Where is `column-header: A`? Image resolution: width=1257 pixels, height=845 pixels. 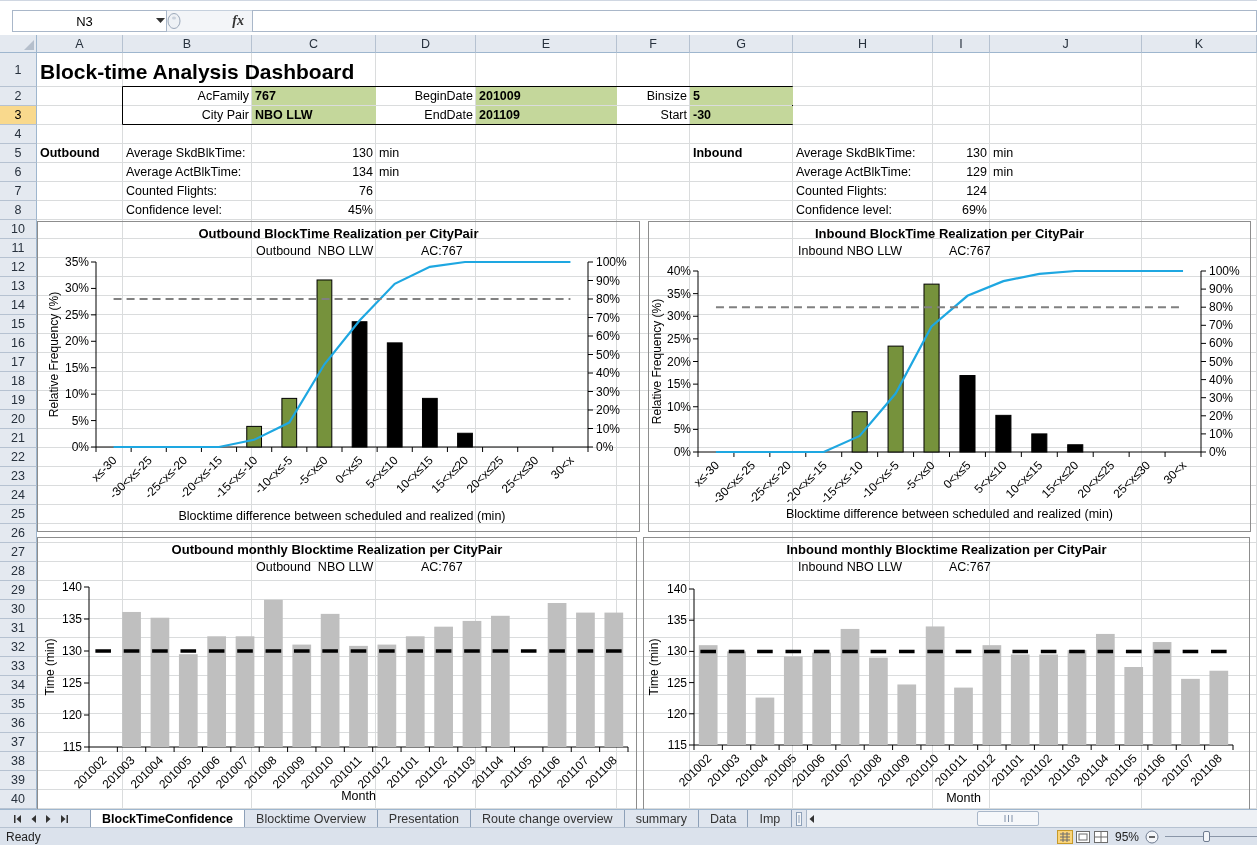 column-header: A is located at coordinates (80, 44).